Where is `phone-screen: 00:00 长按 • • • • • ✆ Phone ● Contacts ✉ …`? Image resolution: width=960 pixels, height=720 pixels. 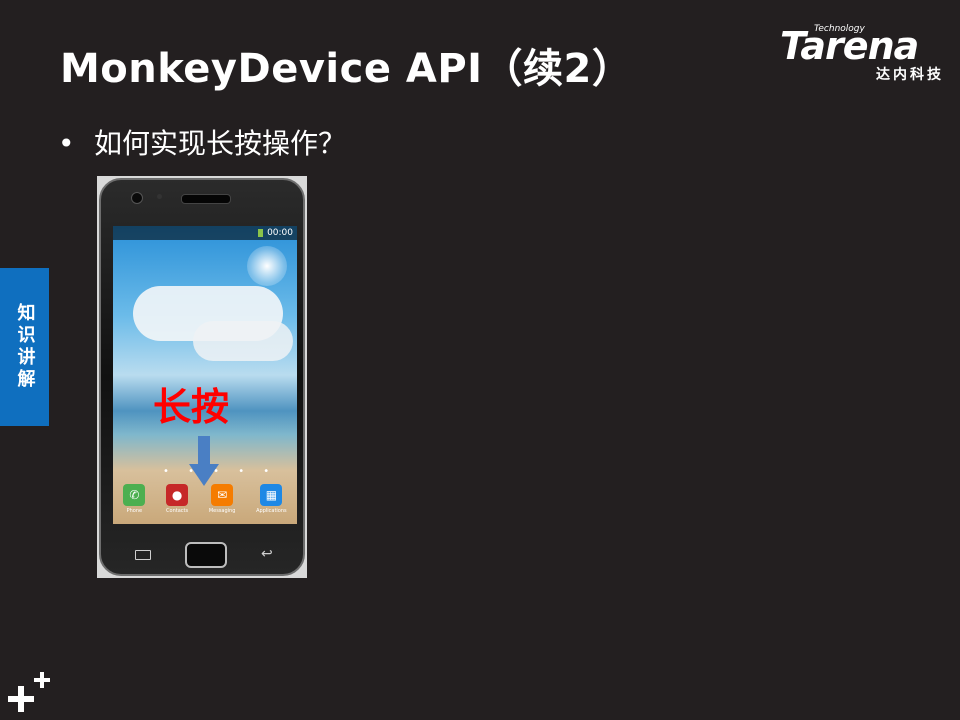
phone-screen: 00:00 长按 • • • • • ✆ Phone ● Contacts ✉ … is located at coordinates (205, 375).